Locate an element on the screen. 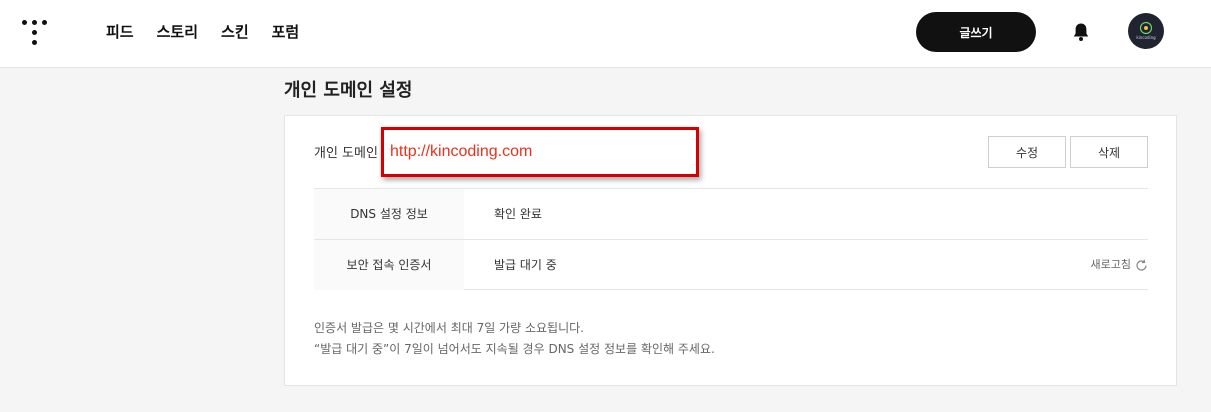 The height and width of the screenshot is (412, 1211). domain-label: 개인 도메인 is located at coordinates (346, 153).